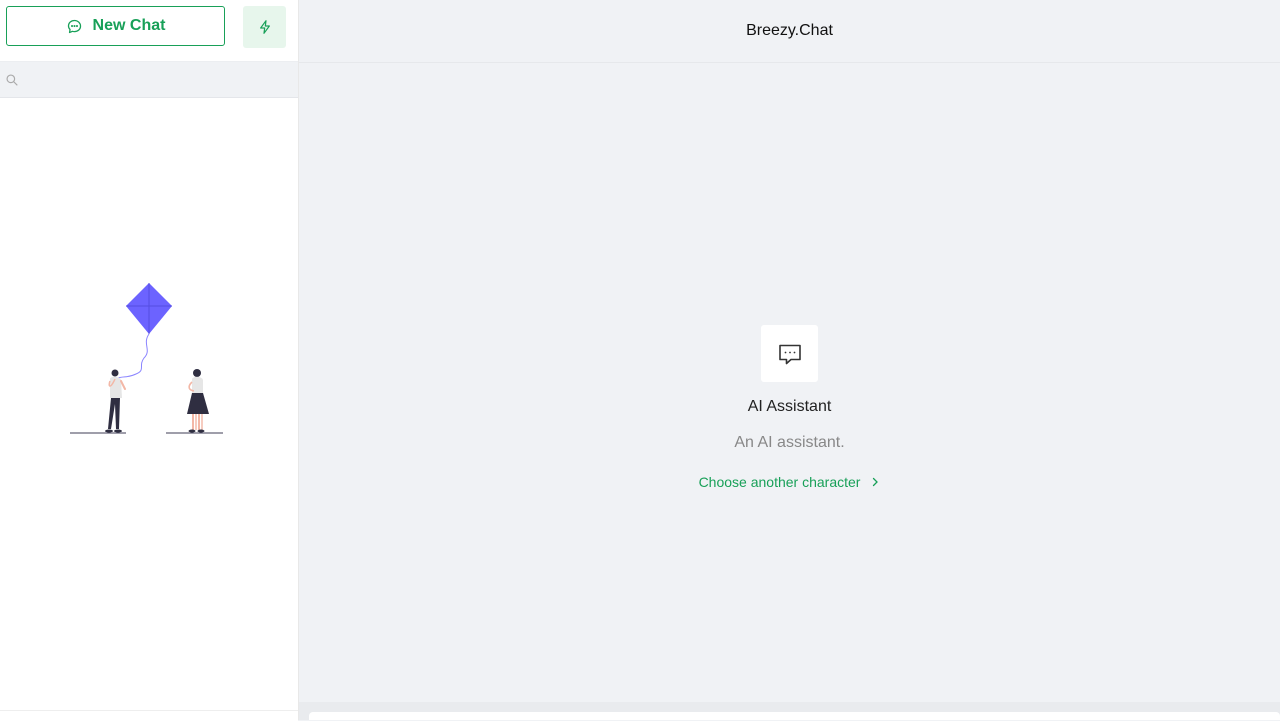 Image resolution: width=1280 pixels, height=721 pixels. What do you see at coordinates (794, 716) in the screenshot?
I see `message-input-edge` at bounding box center [794, 716].